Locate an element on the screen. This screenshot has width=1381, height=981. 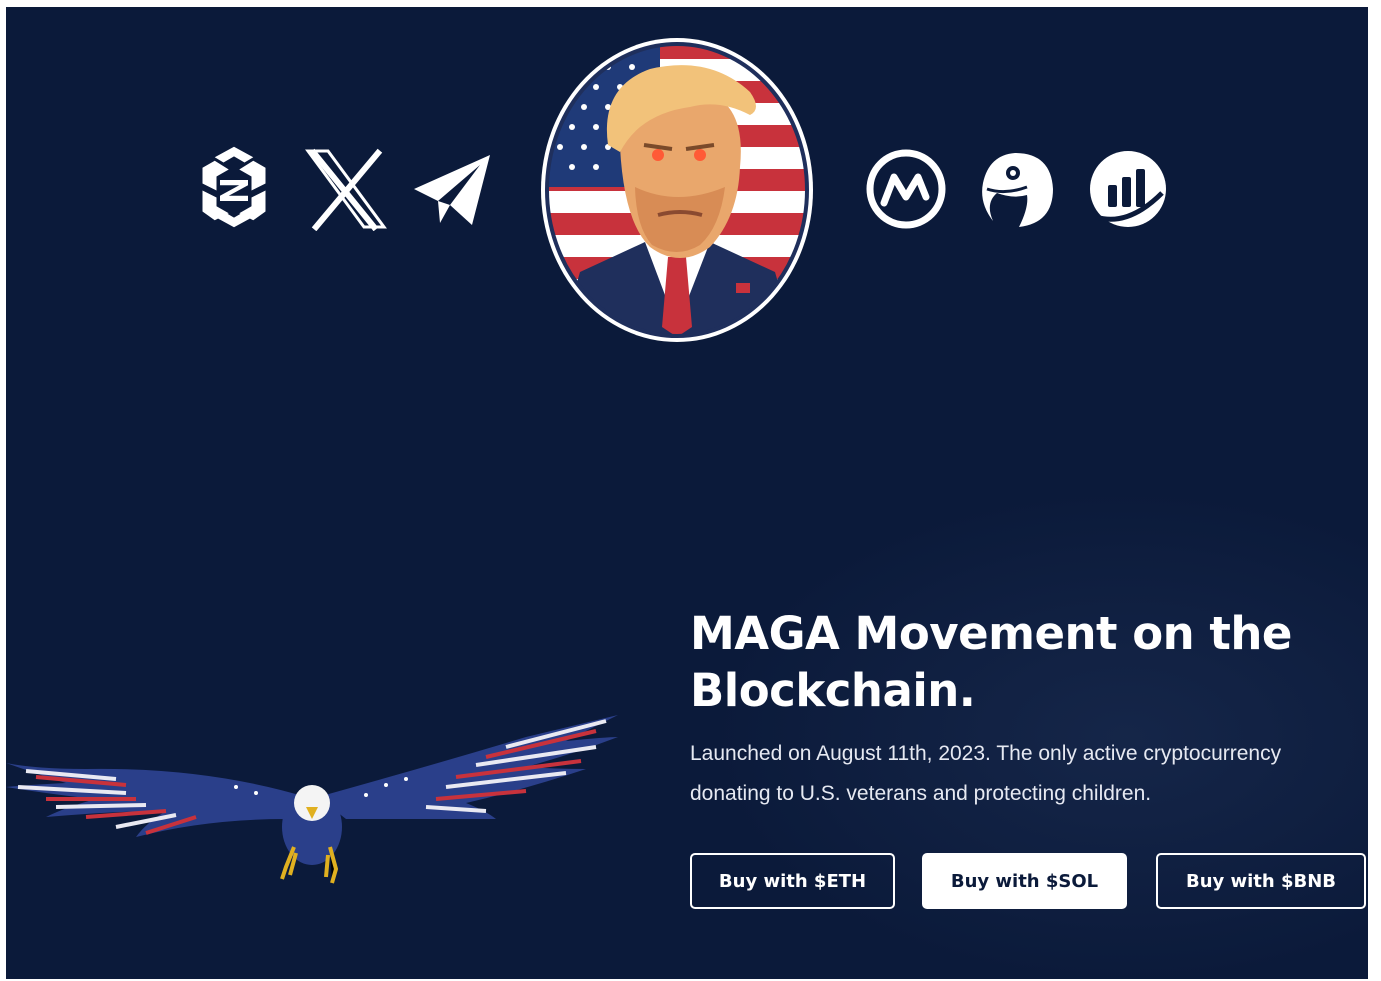
x-icon is located at coordinates (346, 189).